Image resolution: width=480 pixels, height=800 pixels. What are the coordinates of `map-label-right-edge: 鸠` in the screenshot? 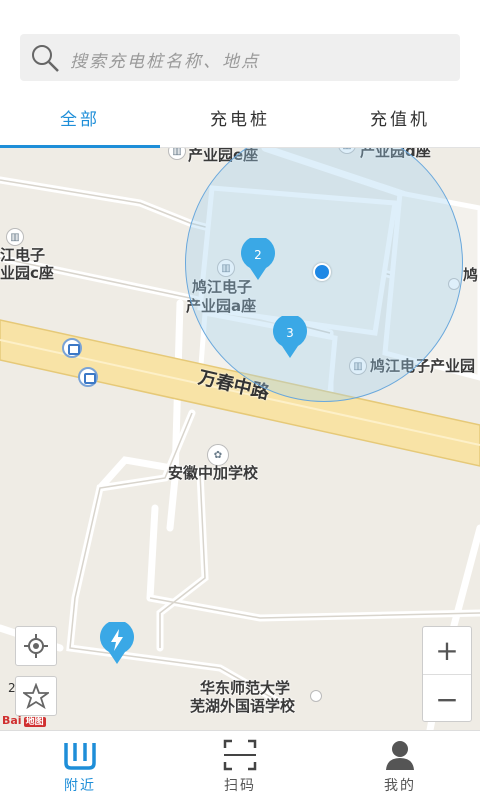 It's located at (471, 275).